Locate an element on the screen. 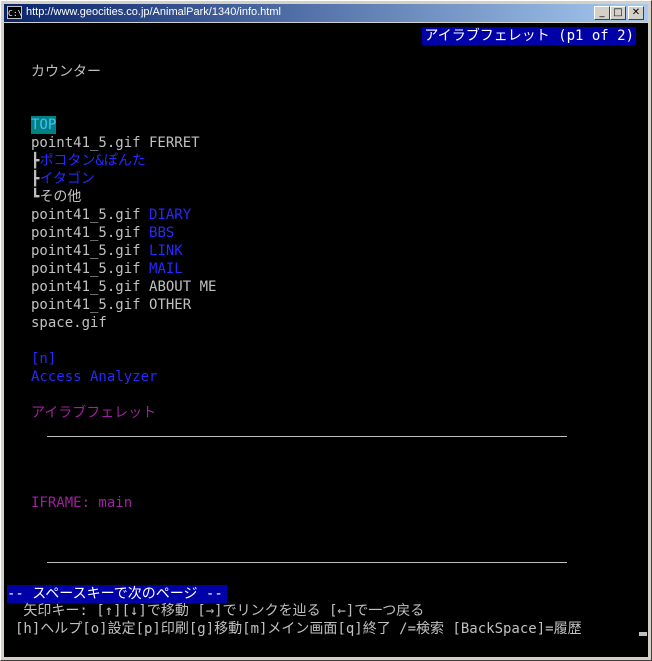 Image resolution: width=652 pixels, height=661 pixels. n-link: [n] is located at coordinates (43, 359).